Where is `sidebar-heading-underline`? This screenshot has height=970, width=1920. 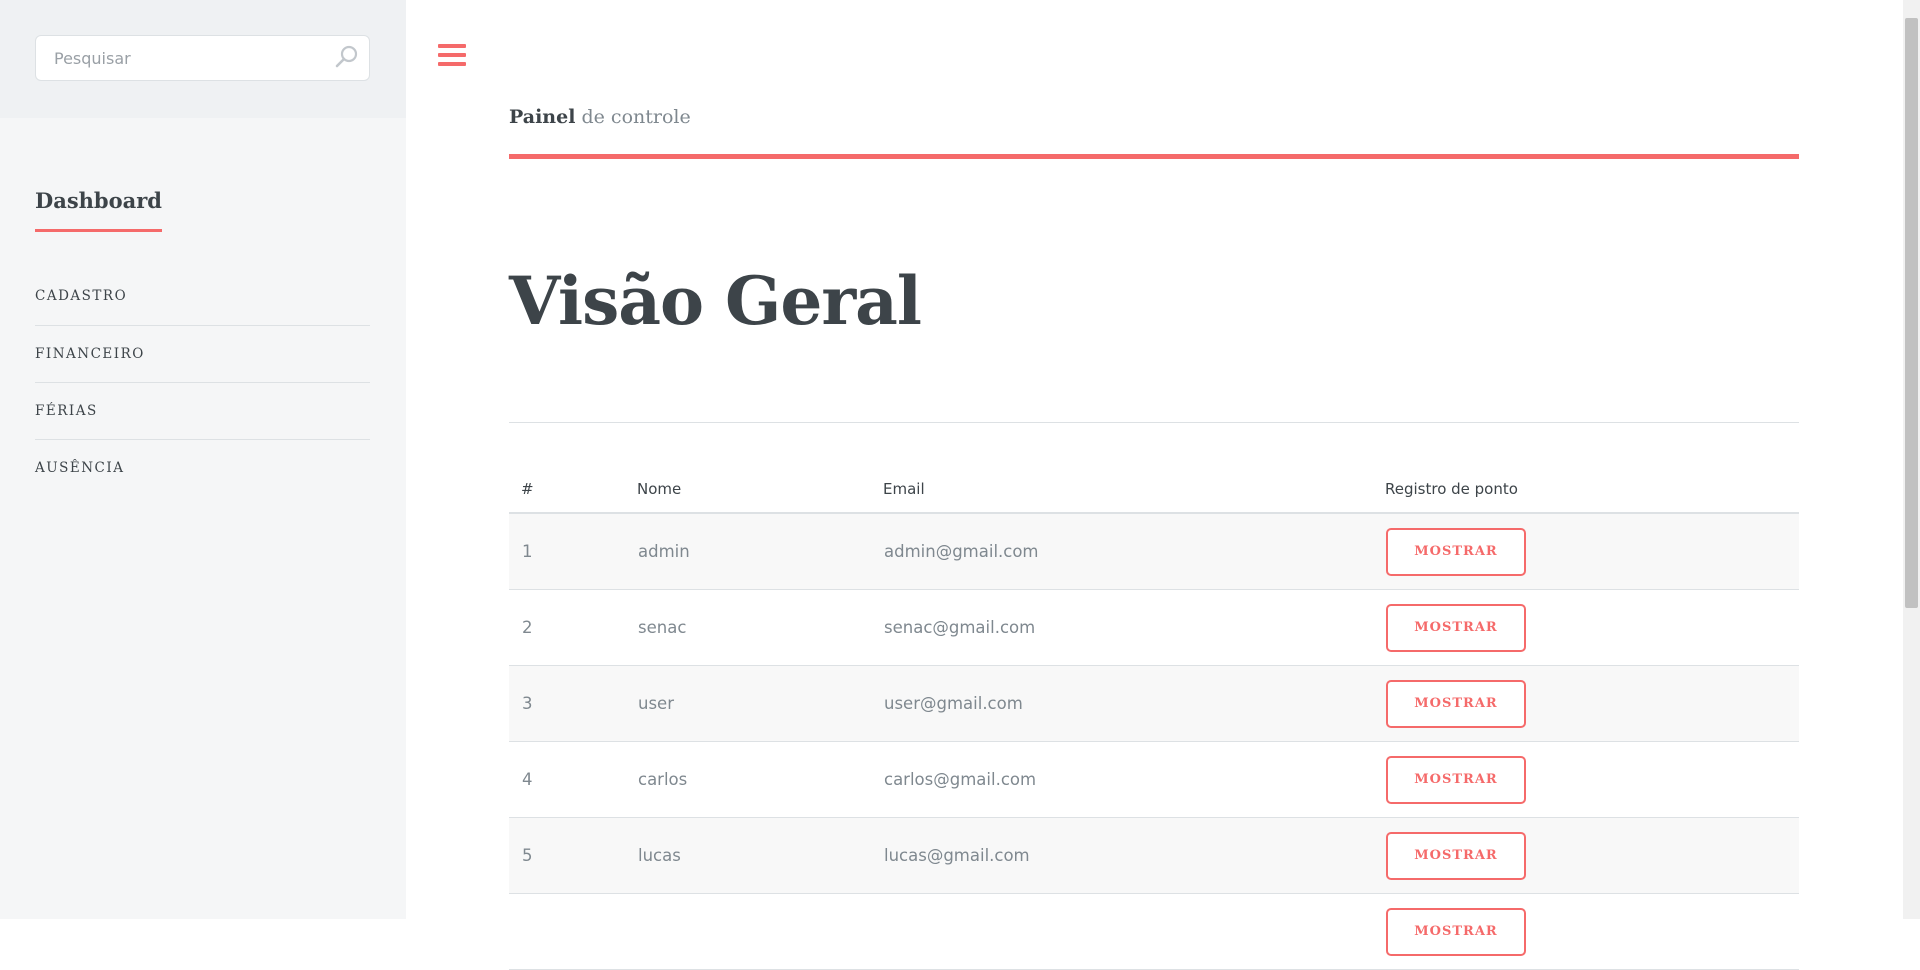 sidebar-heading-underline is located at coordinates (98, 230).